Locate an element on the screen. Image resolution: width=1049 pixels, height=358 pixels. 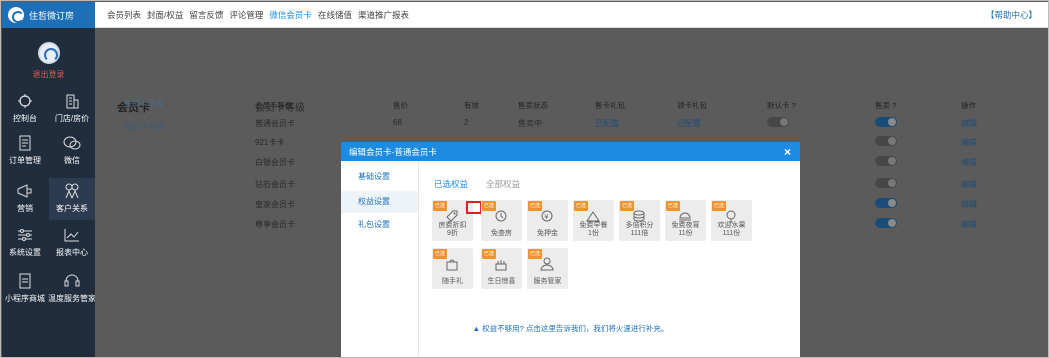
sidebar-item-marketing: 营销 is located at coordinates (25, 199).